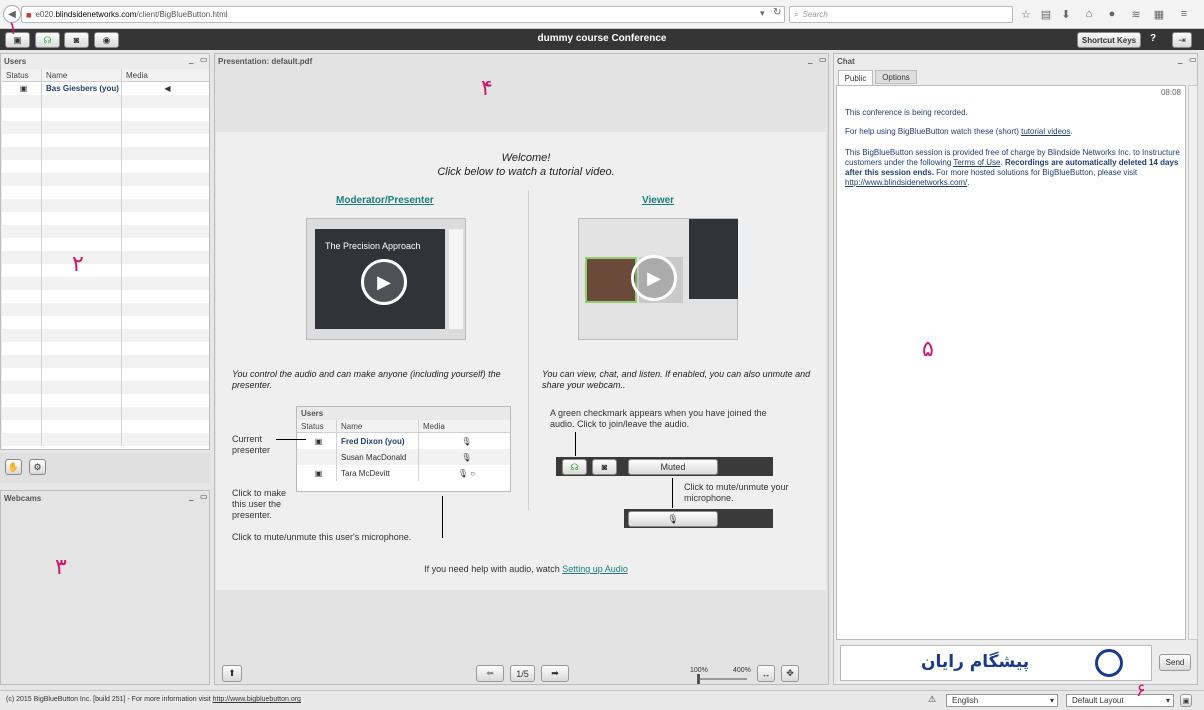  I want to click on col-status: Status, so click(22, 75).